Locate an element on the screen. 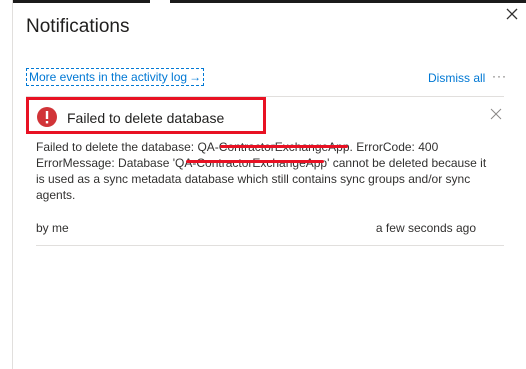 The height and width of the screenshot is (369, 526). dismiss-all-button: Dismiss all is located at coordinates (456, 78).